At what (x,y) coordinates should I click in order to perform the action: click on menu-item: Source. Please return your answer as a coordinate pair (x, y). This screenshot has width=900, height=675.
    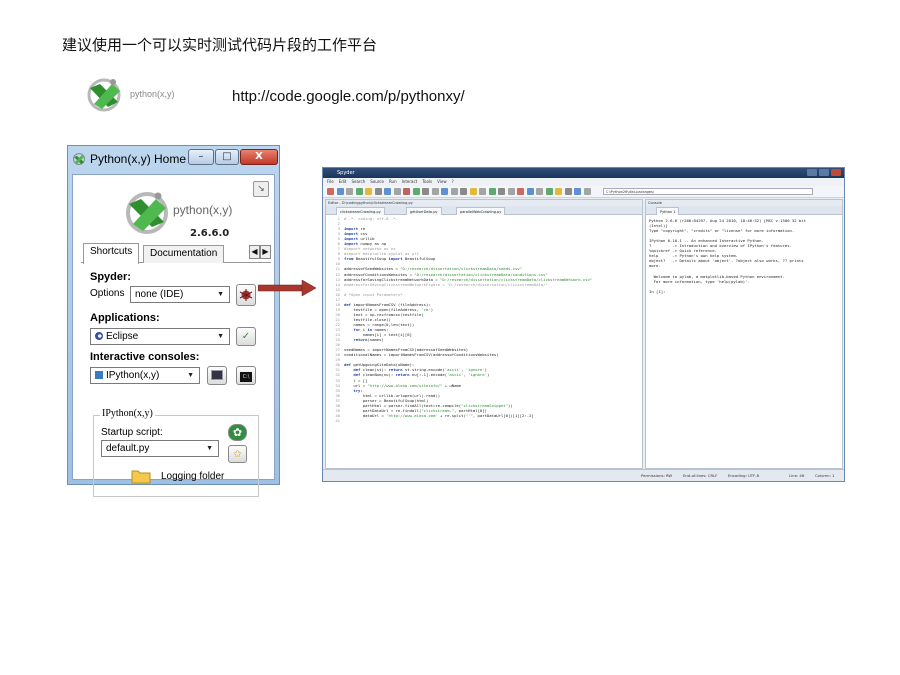
    Looking at the image, I should click on (377, 181).